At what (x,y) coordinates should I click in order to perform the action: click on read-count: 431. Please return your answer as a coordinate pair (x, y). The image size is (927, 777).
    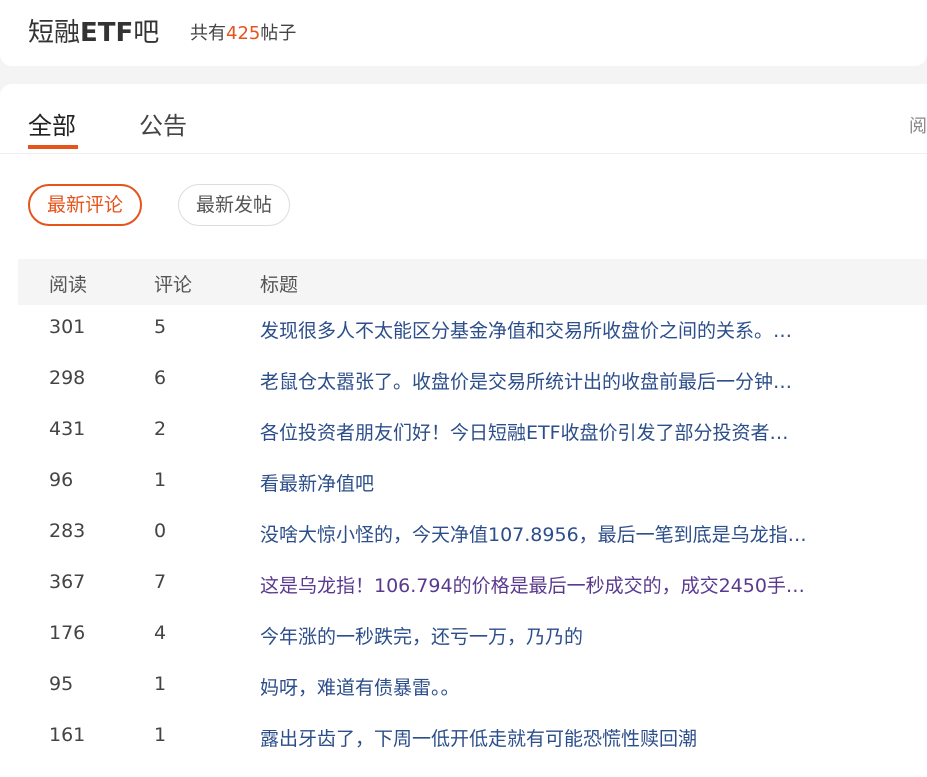
    Looking at the image, I should click on (67, 429).